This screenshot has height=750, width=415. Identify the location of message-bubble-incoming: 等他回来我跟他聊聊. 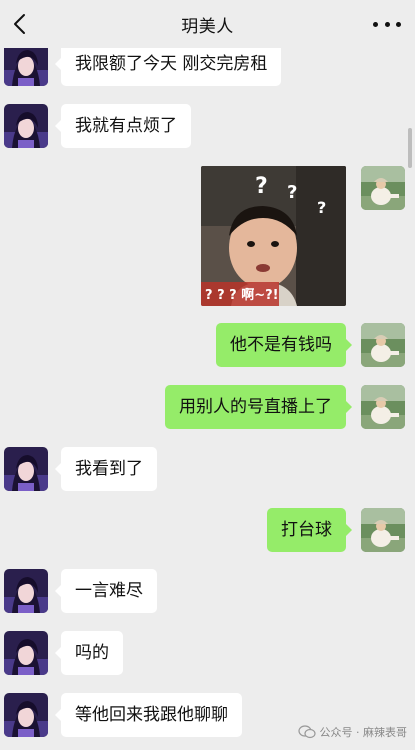
(148, 715).